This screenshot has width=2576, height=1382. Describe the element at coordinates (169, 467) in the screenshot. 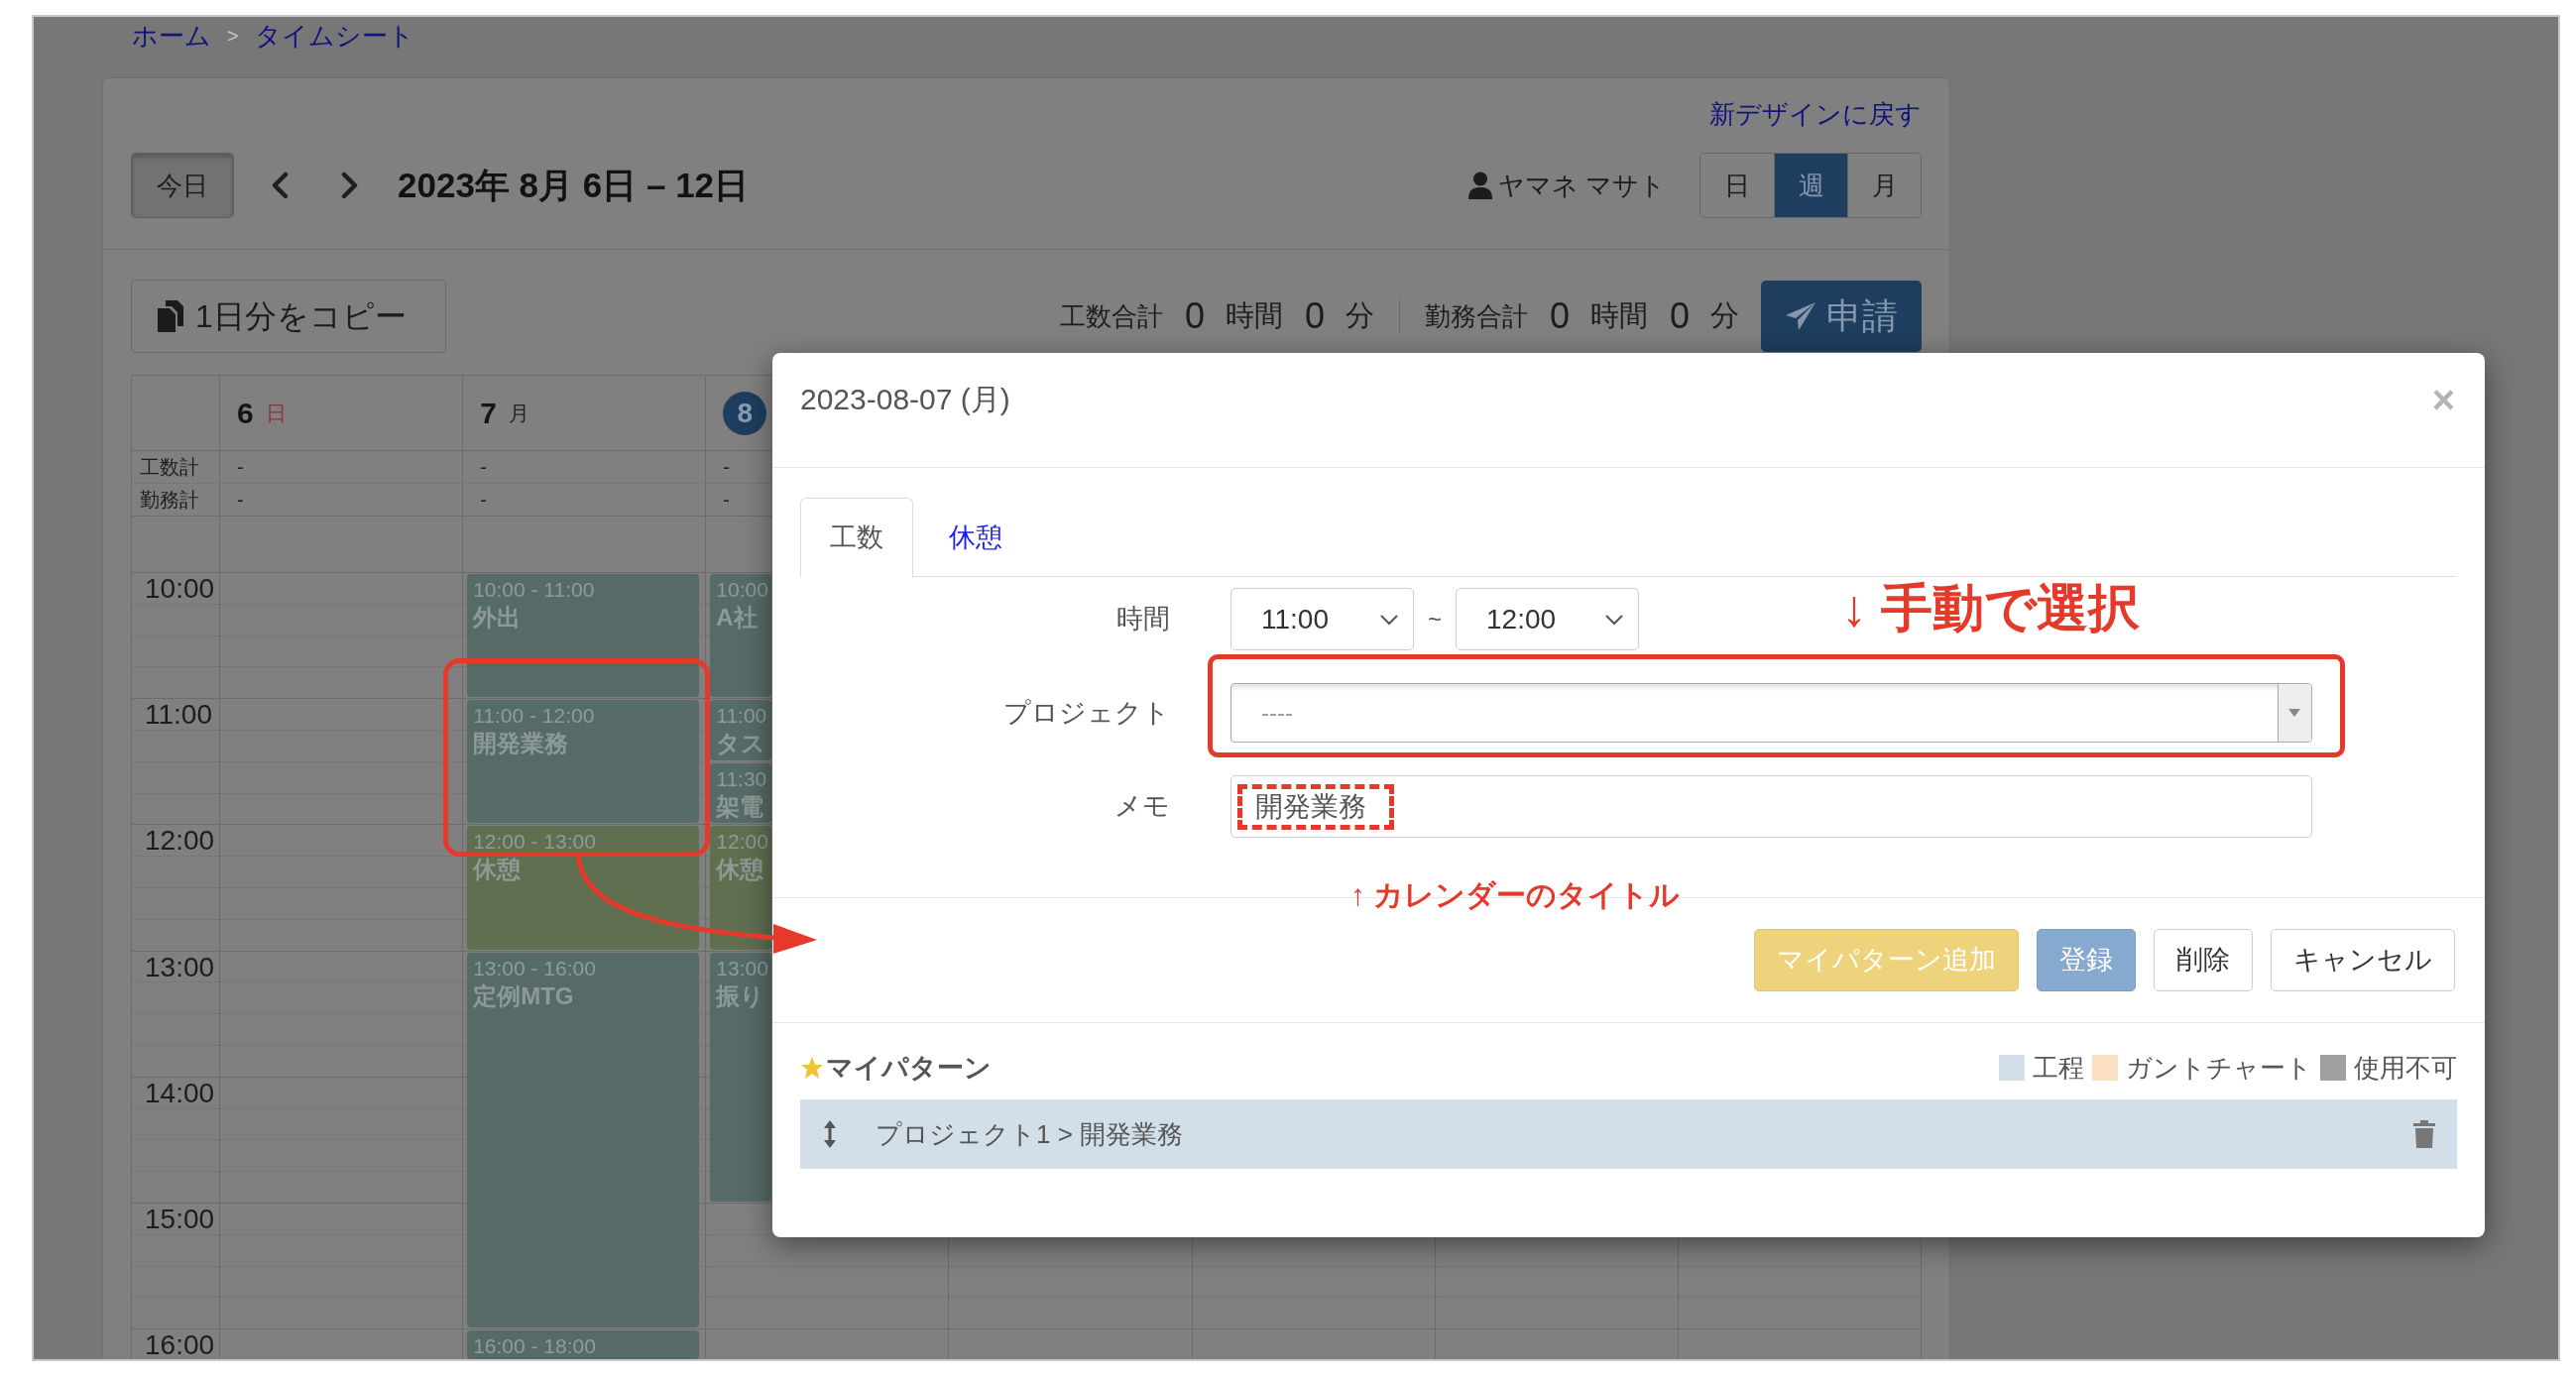

I see `row-label: 工数計` at that location.